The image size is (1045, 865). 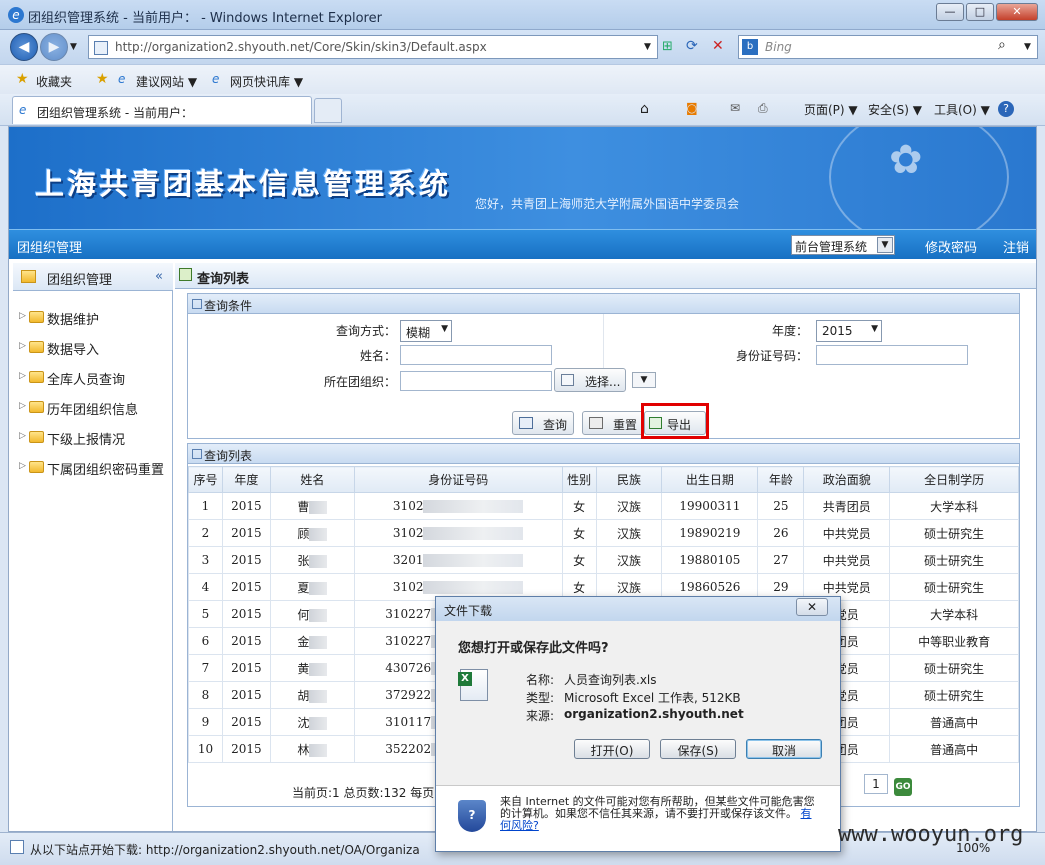 I want to click on redacted-value, so click(x=473, y=587).